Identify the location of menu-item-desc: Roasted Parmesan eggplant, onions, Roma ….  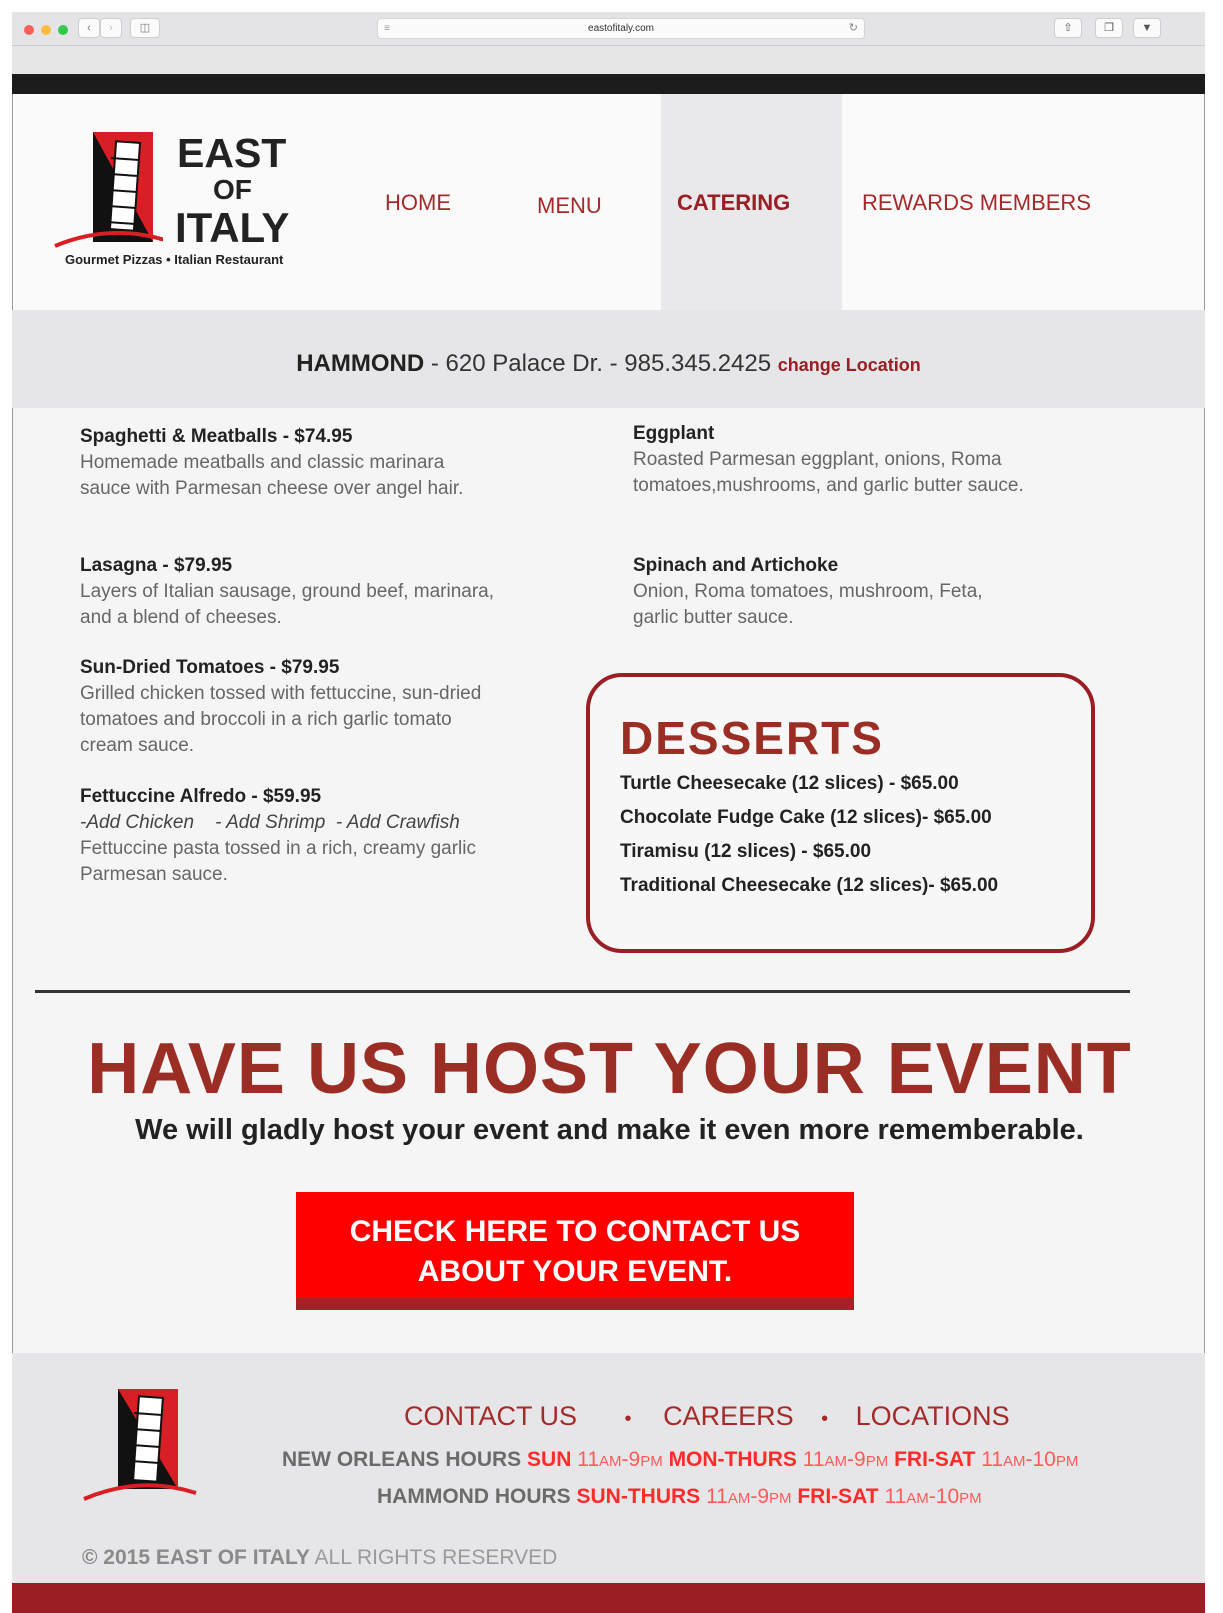
(828, 472).